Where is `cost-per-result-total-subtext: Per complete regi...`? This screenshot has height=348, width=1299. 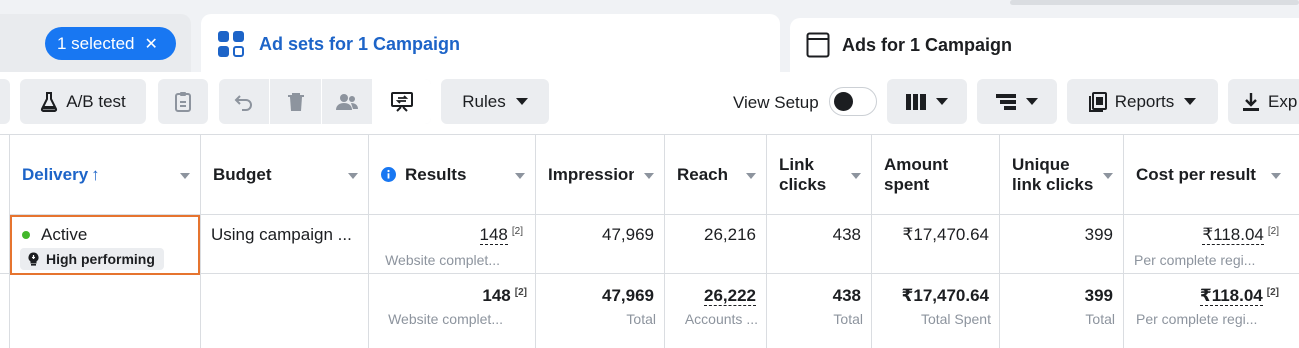 cost-per-result-total-subtext: Per complete regi... is located at coordinates (1197, 319).